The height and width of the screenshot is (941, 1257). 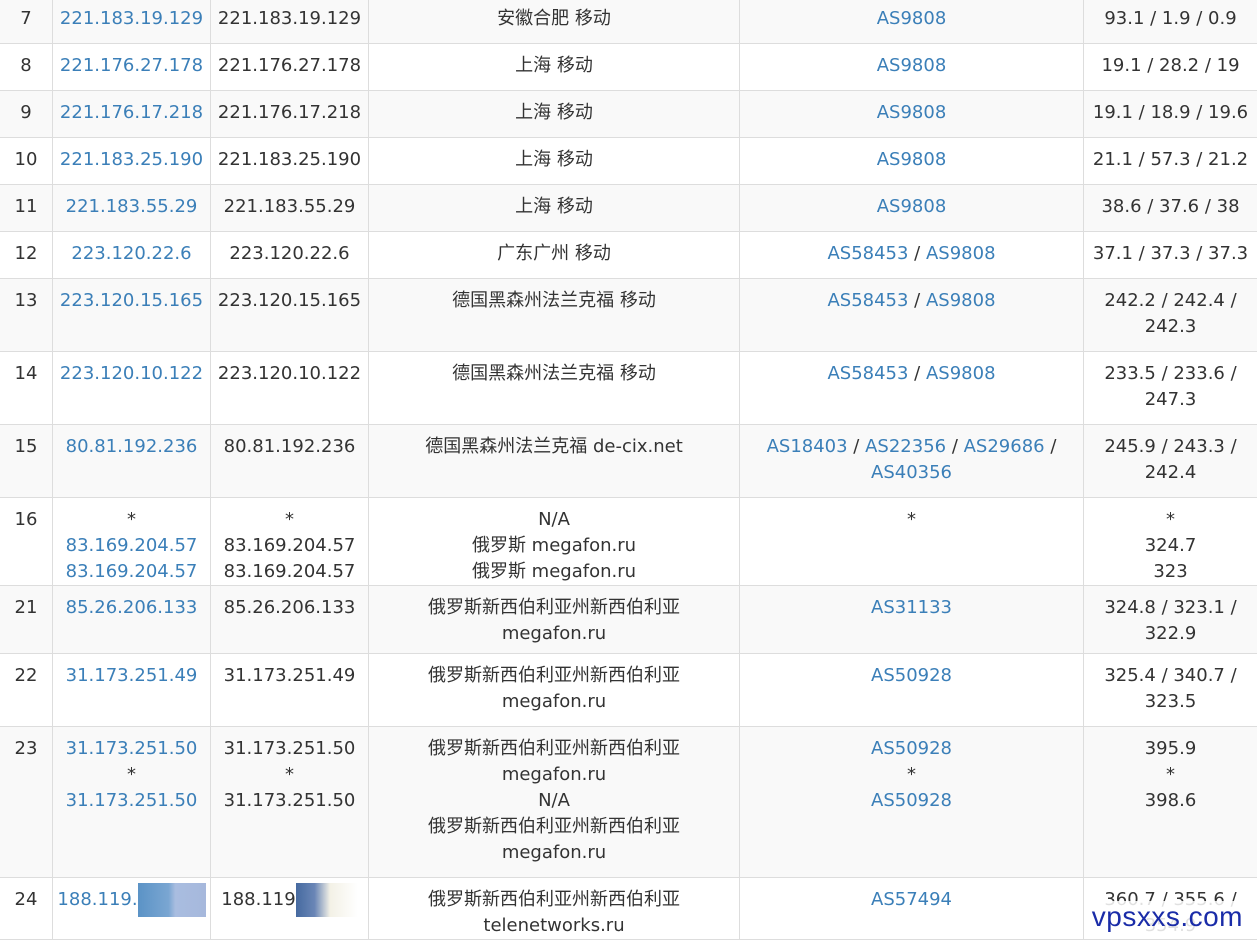 I want to click on ip-link-cell: 221.176.17.218, so click(x=131, y=114).